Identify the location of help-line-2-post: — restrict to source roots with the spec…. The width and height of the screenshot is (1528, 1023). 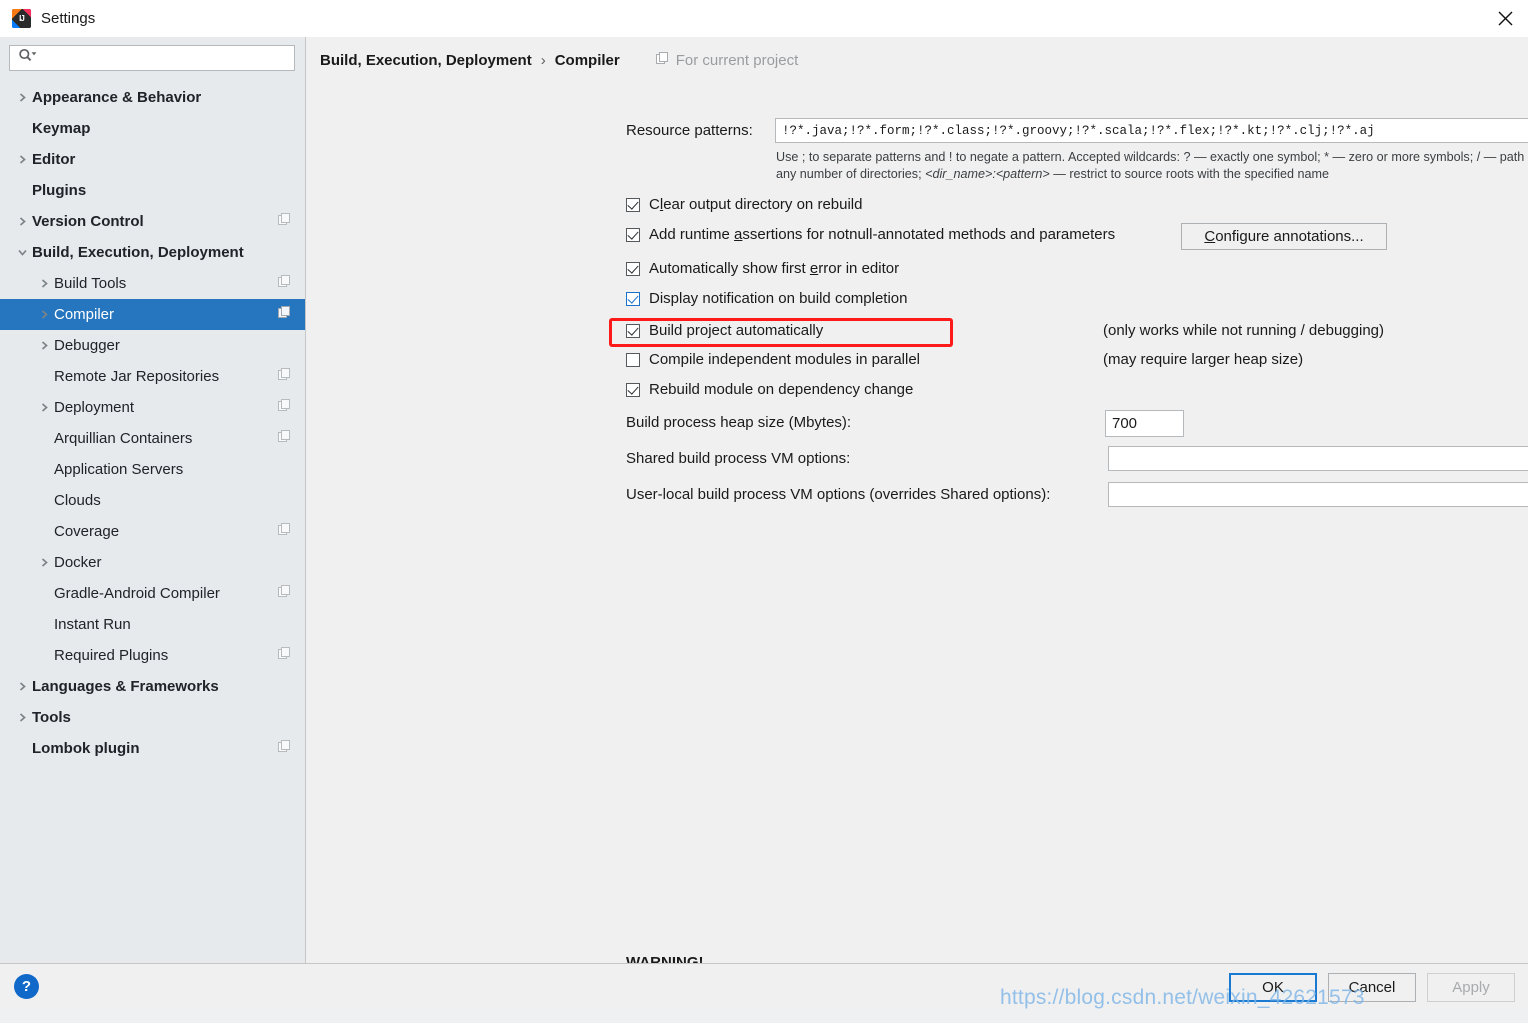
(1189, 174).